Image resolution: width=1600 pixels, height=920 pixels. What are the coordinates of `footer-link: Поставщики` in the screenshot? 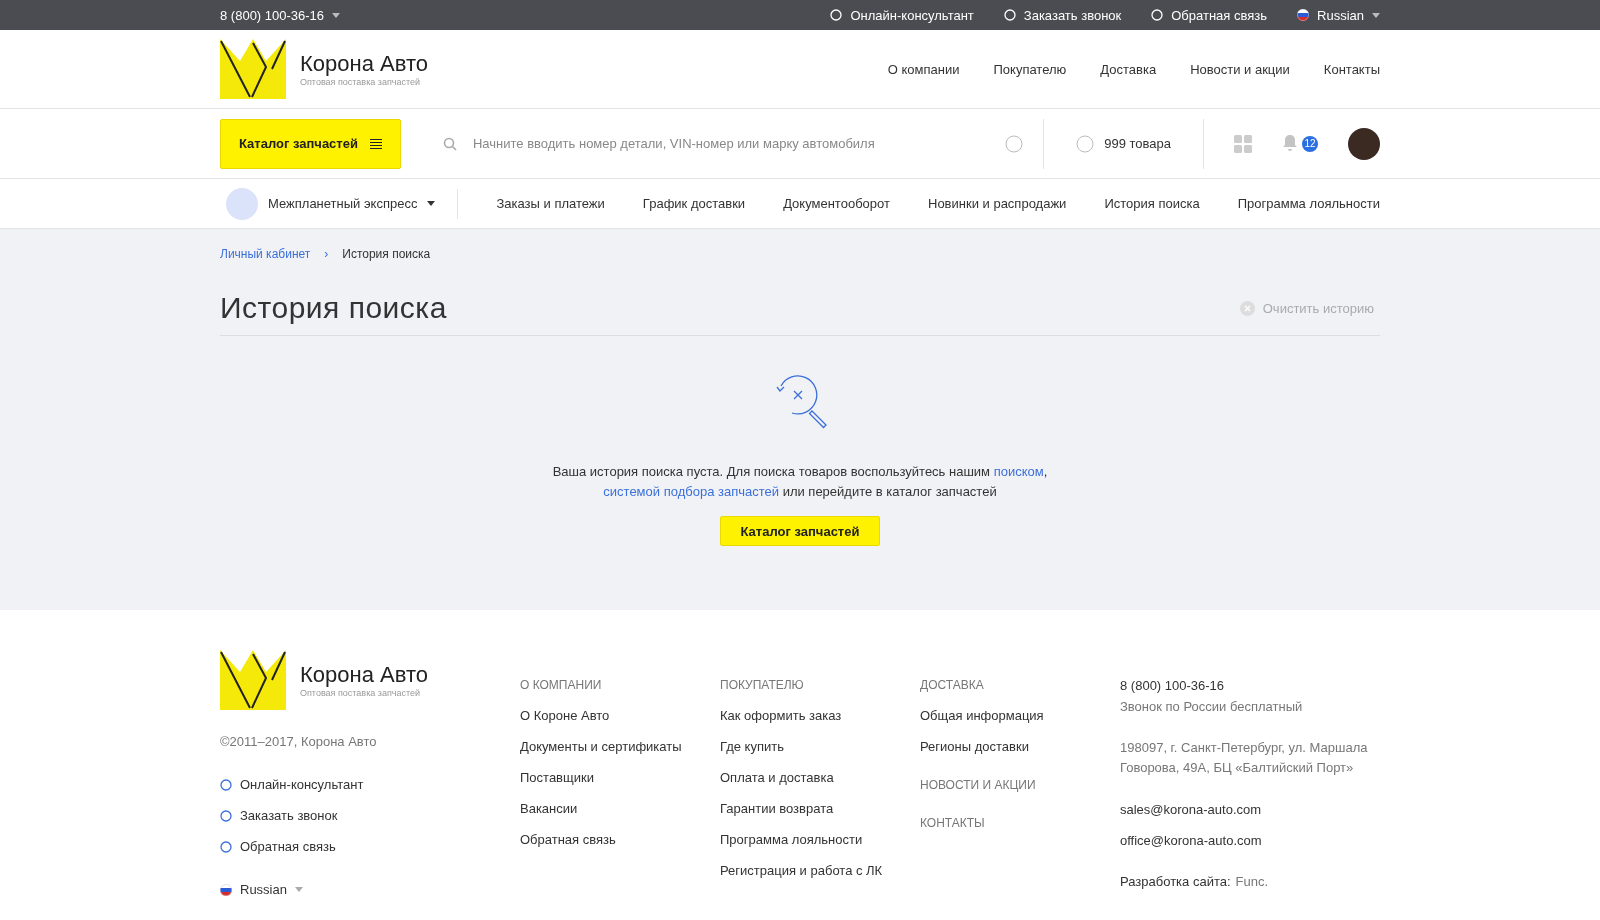 It's located at (620, 777).